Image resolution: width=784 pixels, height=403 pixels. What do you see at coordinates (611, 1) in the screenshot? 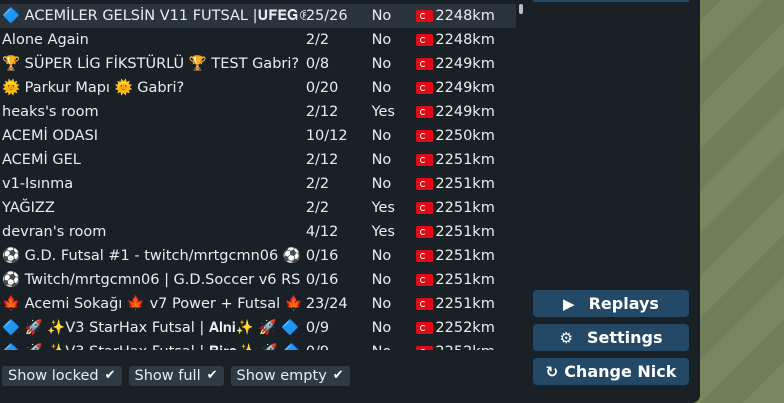
I see `top-button-edge` at bounding box center [611, 1].